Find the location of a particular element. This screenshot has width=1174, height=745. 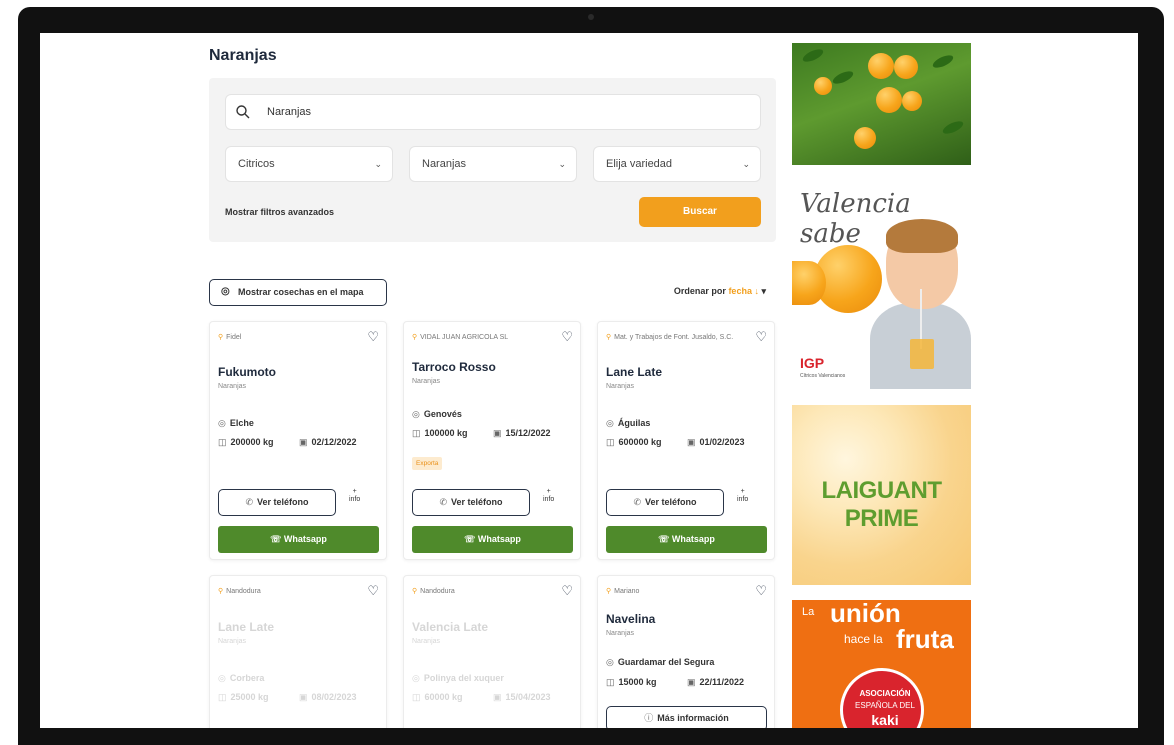

camera-dot is located at coordinates (591, 17).